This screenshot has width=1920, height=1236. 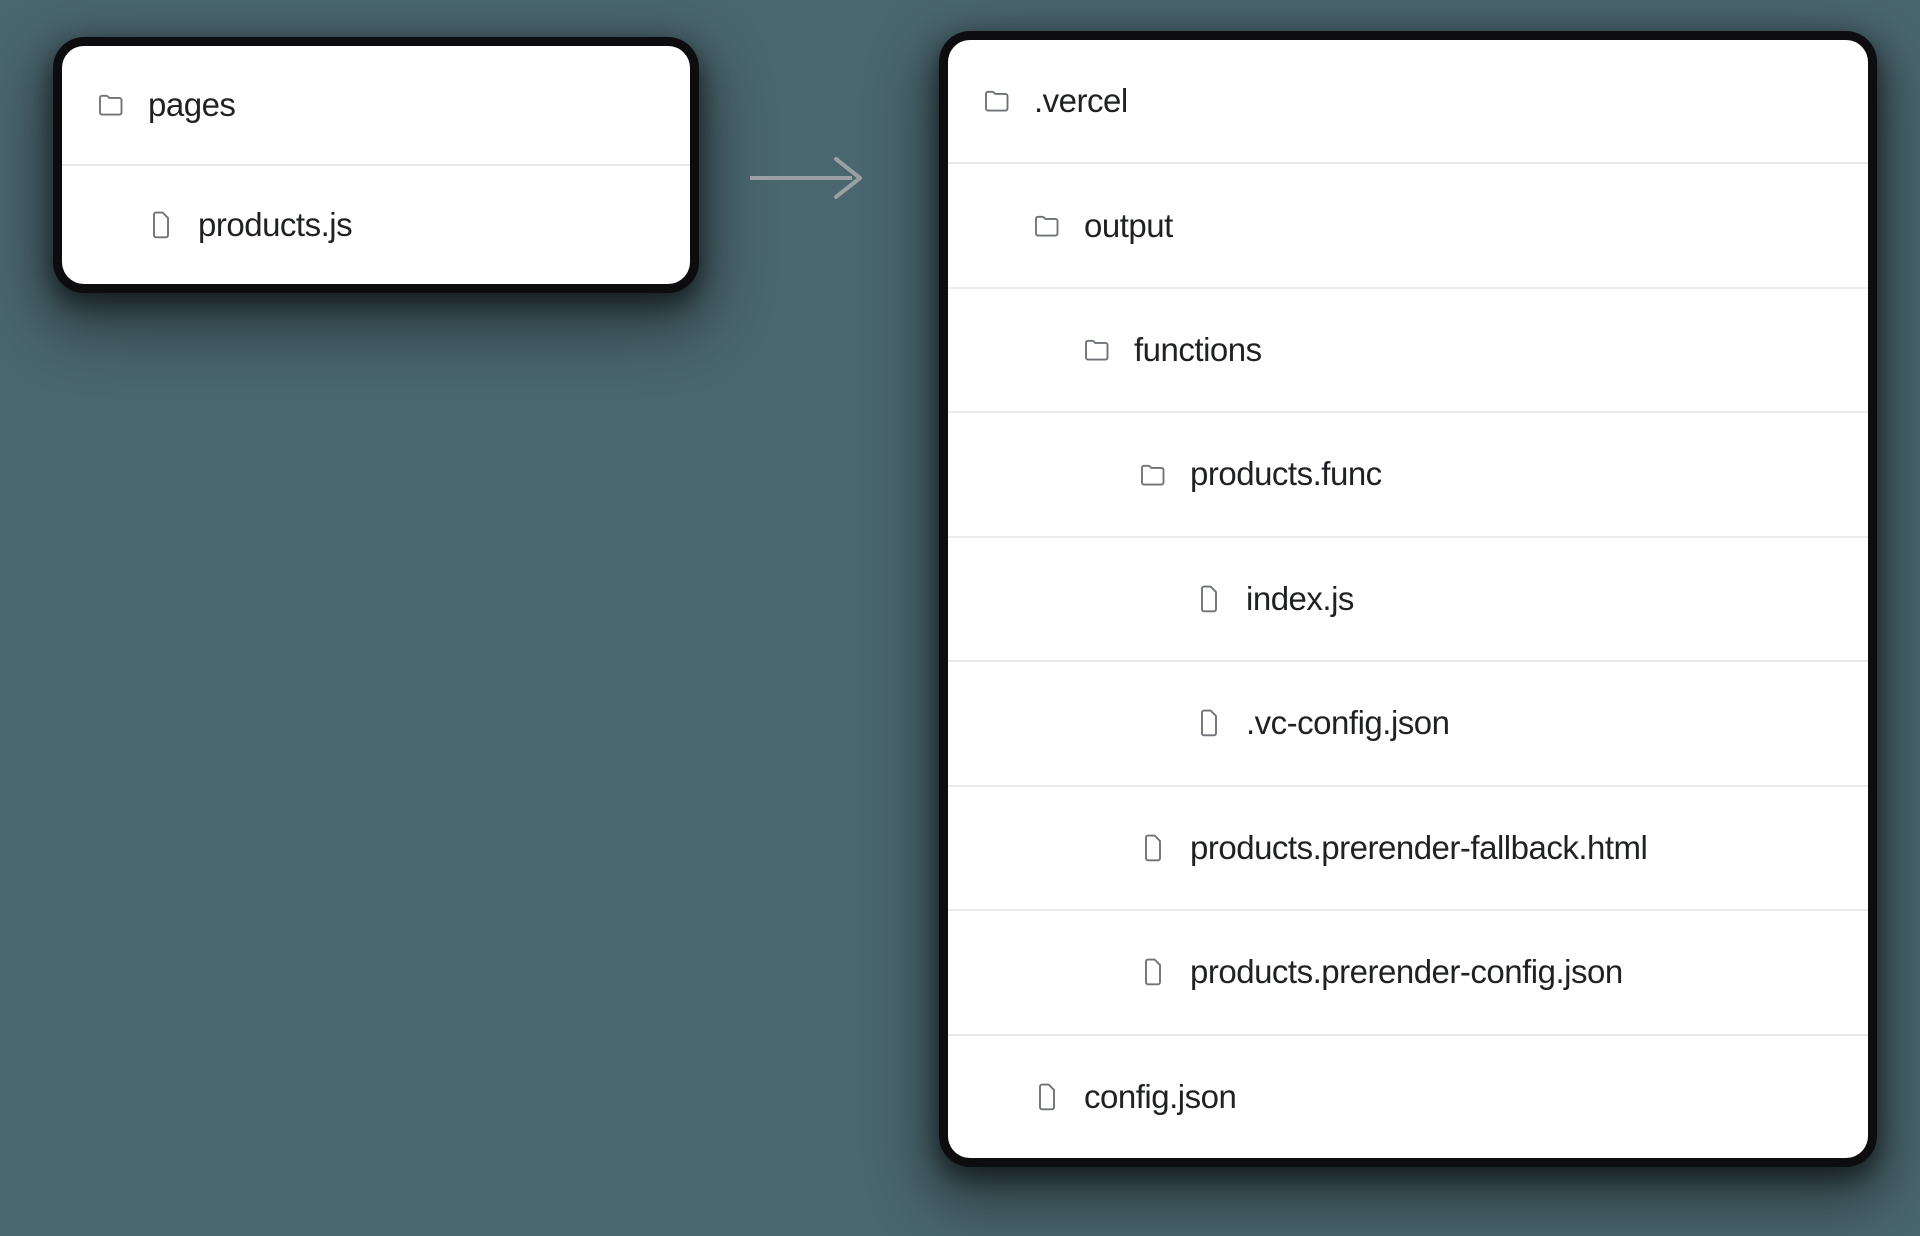 I want to click on tree-row-label: products.prerender-config.json, so click(x=1406, y=972).